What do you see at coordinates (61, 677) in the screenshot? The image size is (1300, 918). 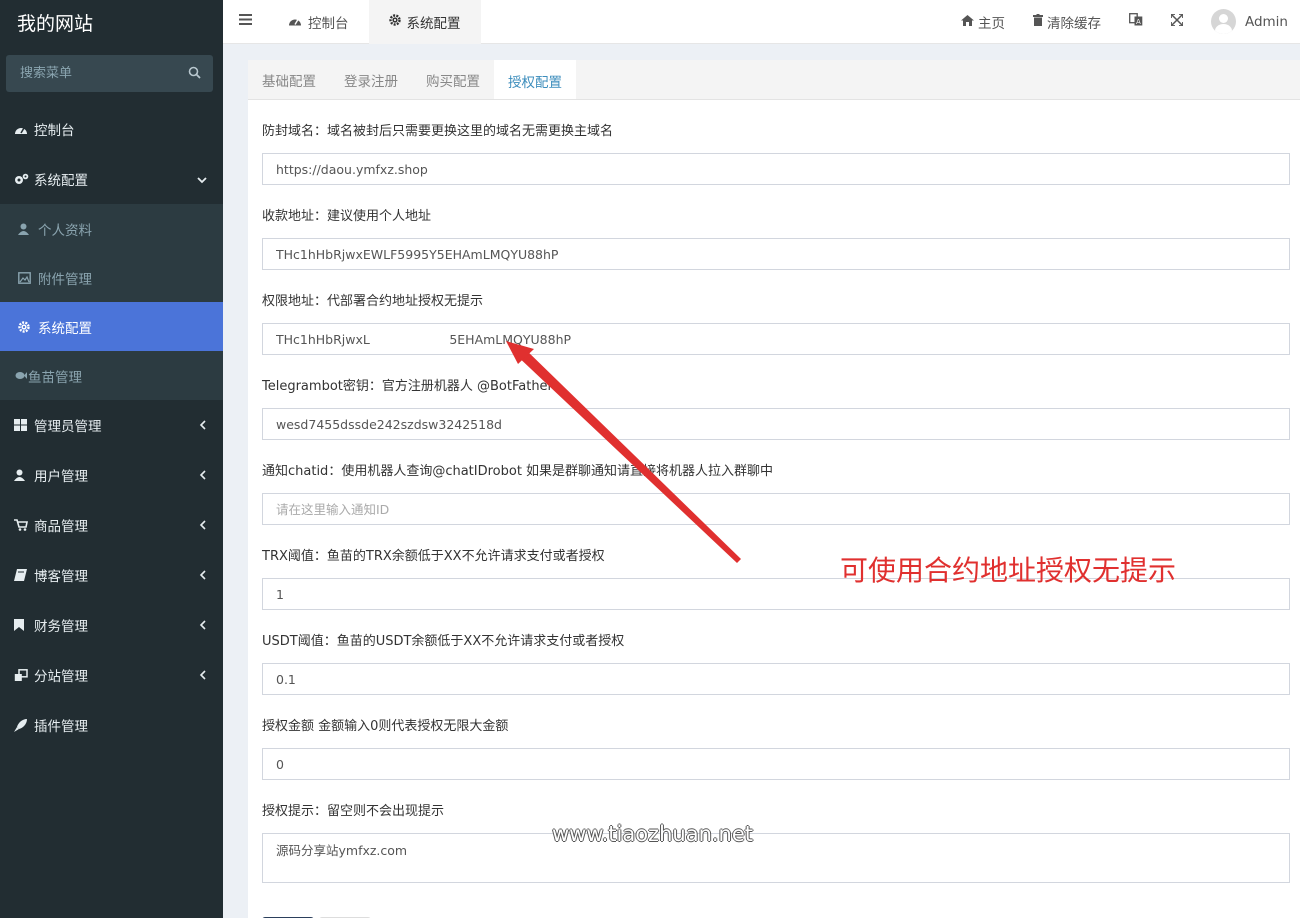 I see `sidebar-item-label: 分站管理` at bounding box center [61, 677].